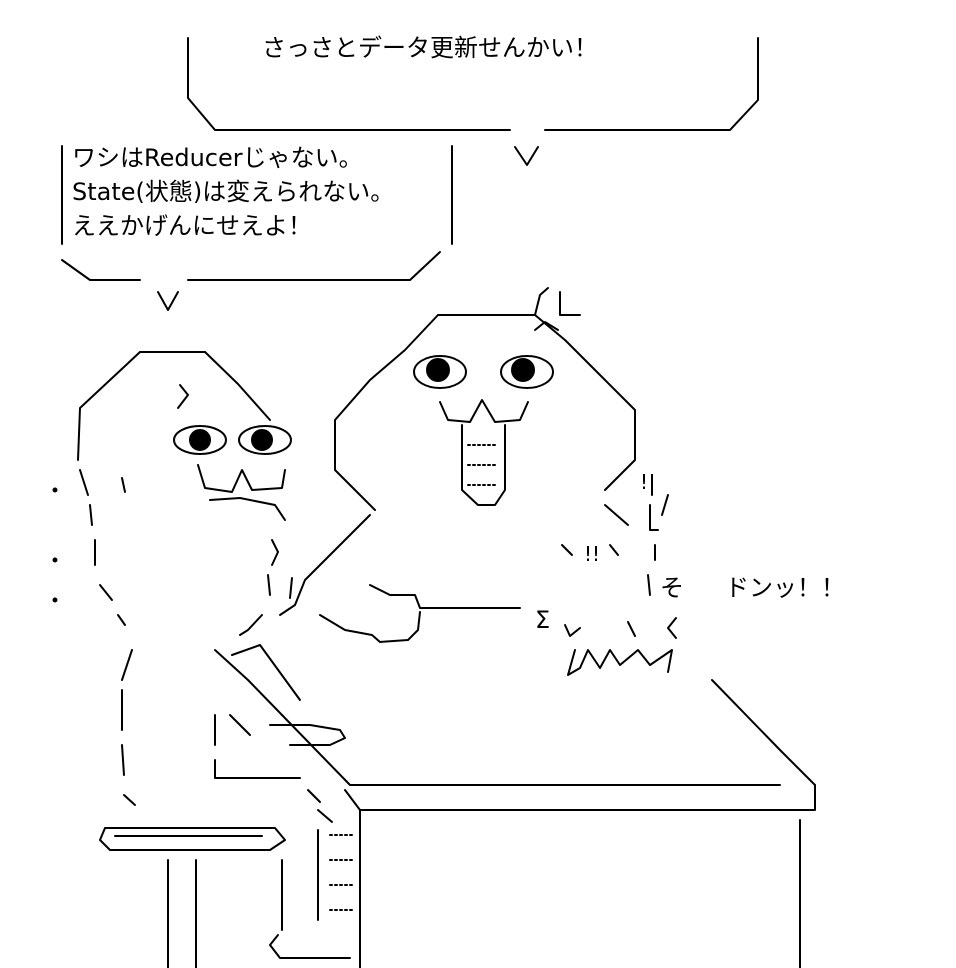  What do you see at coordinates (192, 897) in the screenshot?
I see `stool` at bounding box center [192, 897].